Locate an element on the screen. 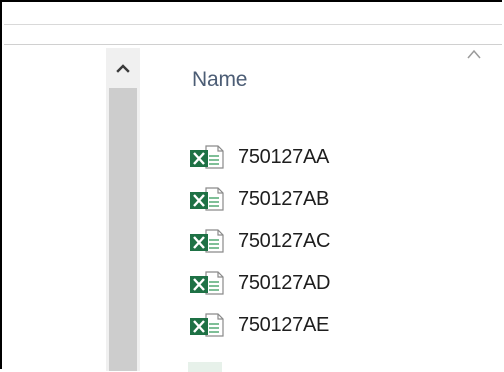  column-header-name: Name is located at coordinates (321, 79).